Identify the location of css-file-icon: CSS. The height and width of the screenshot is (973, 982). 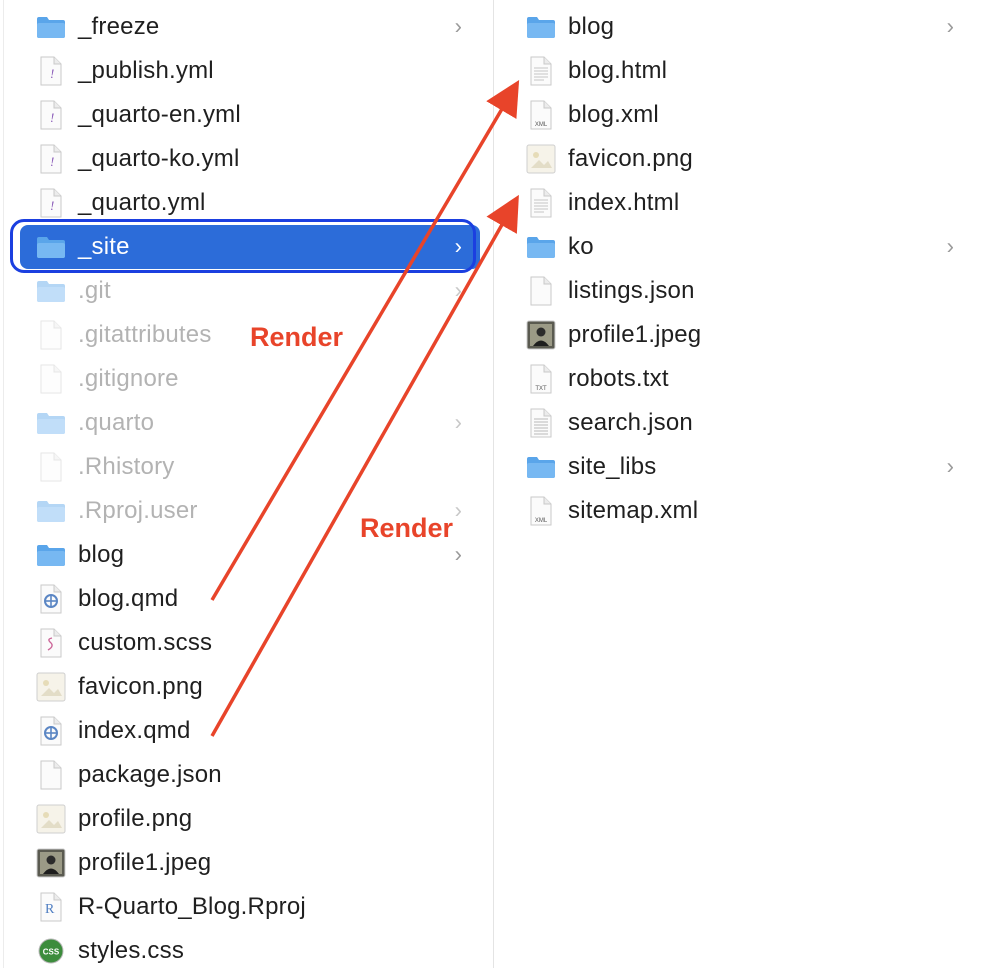
(51, 951).